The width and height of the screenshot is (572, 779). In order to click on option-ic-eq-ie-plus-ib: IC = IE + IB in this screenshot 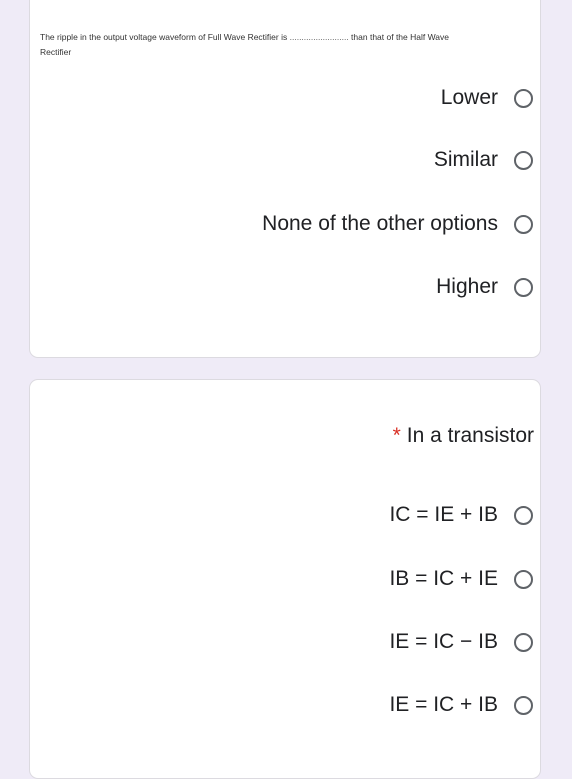, I will do `click(461, 515)`.